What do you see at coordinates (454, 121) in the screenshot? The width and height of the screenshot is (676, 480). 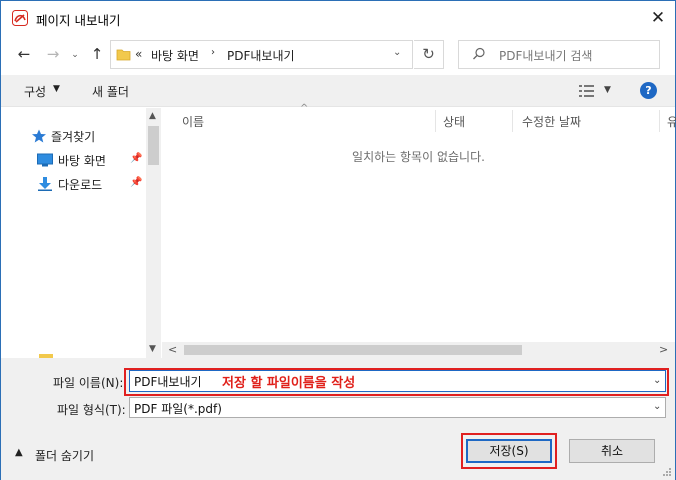 I see `column-header-status: 상태` at bounding box center [454, 121].